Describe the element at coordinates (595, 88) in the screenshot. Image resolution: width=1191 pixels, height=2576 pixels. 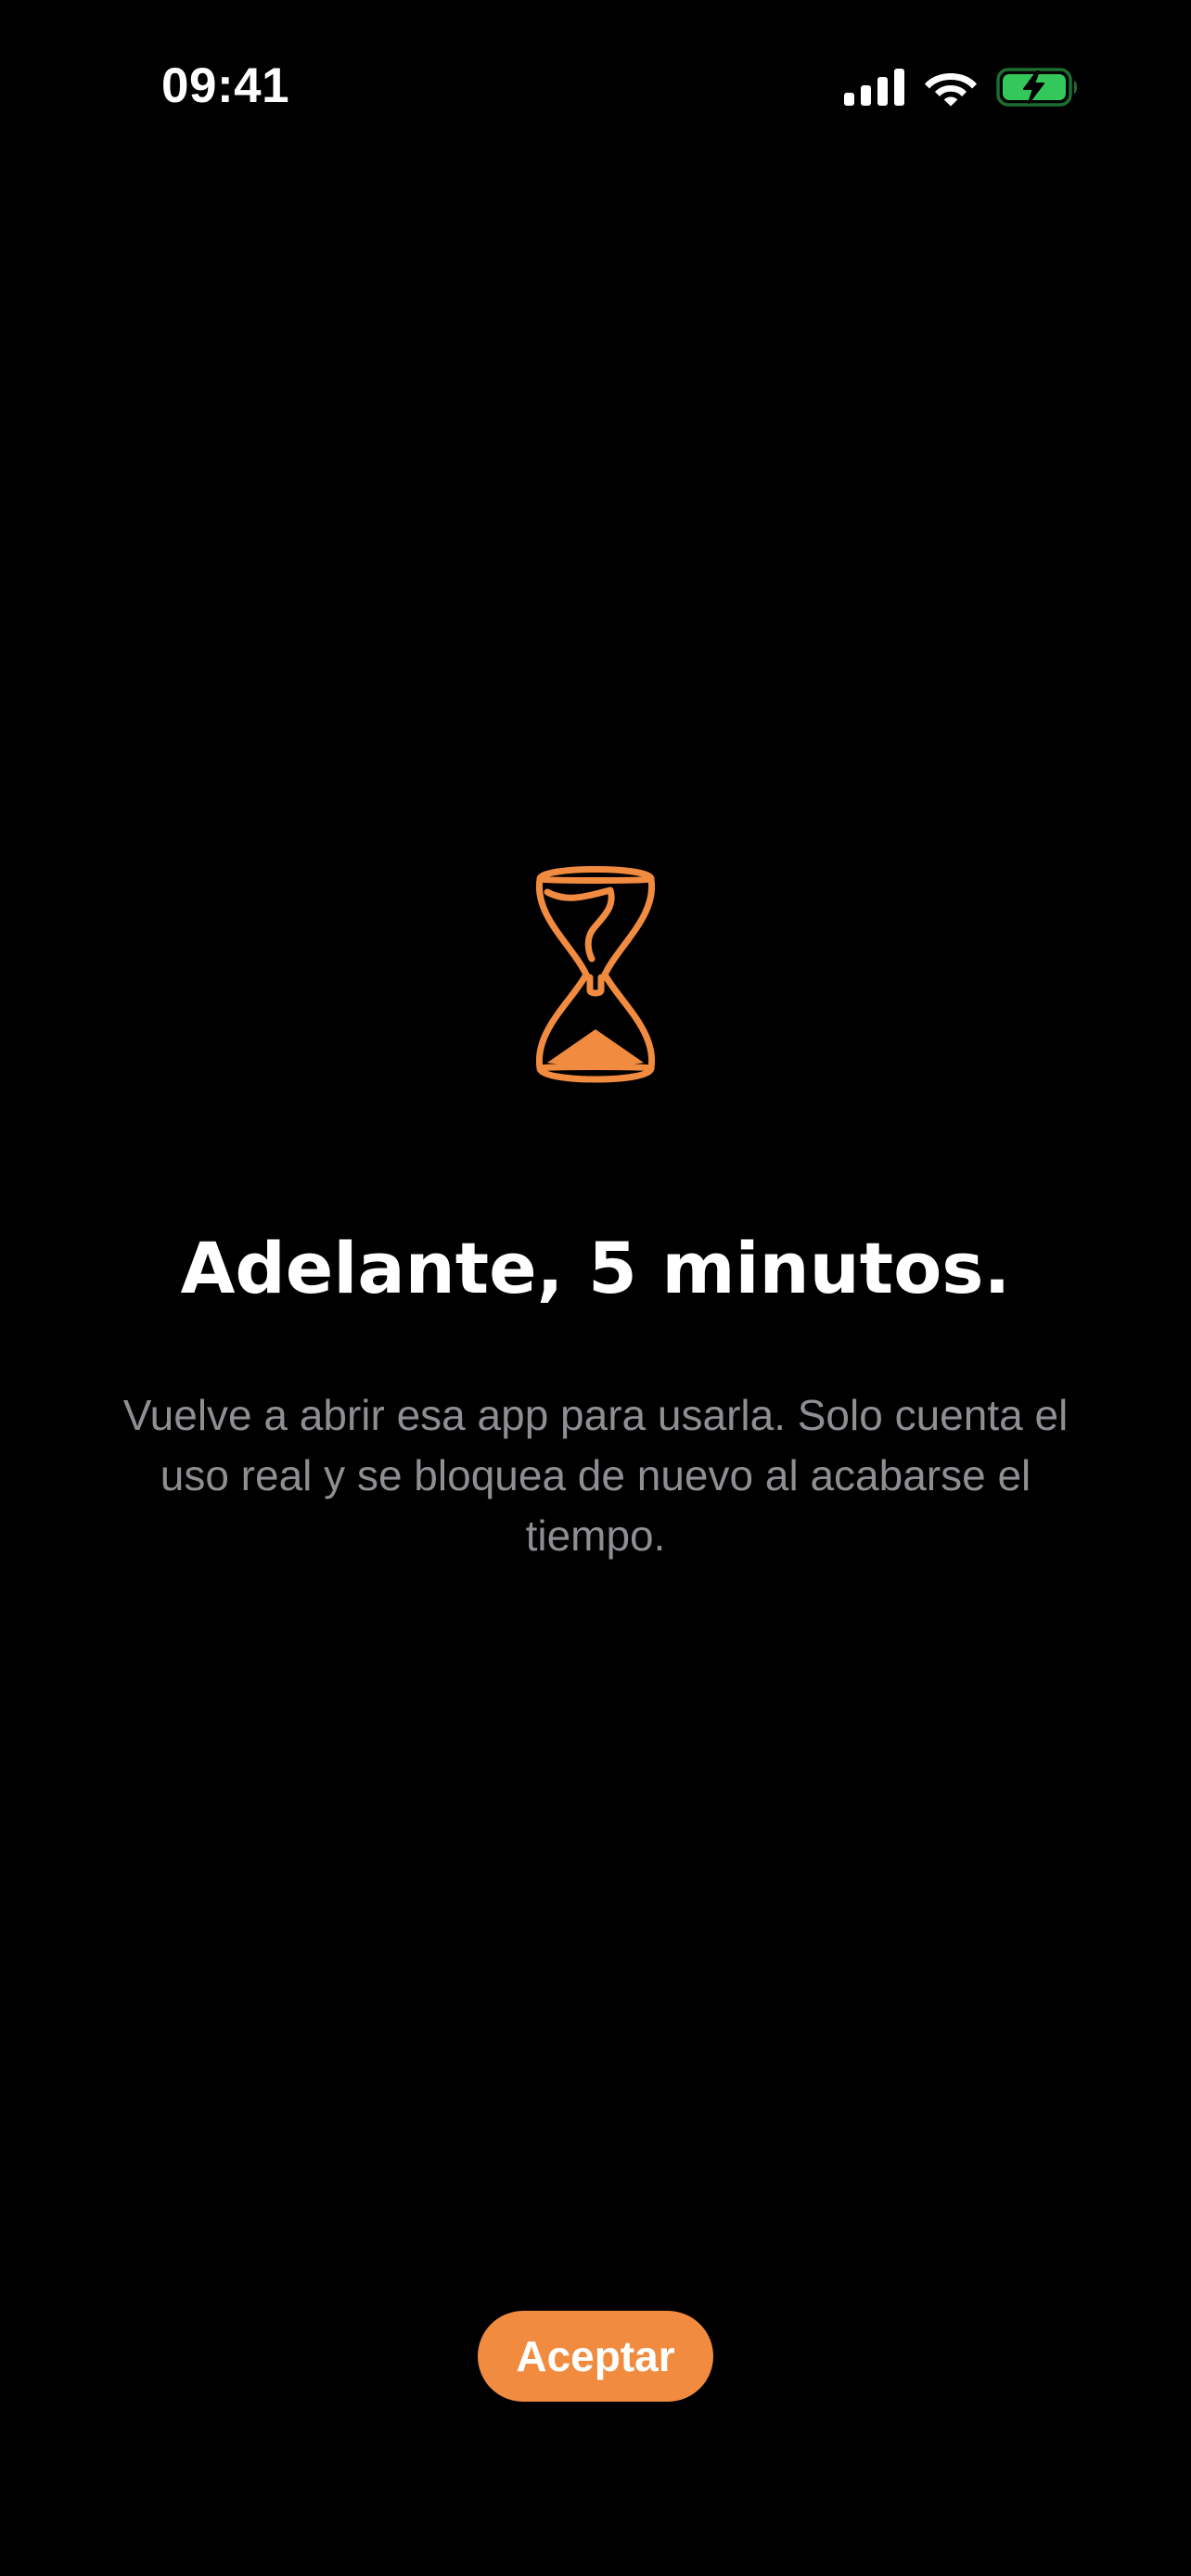
I see `status-bar: 09:41` at that location.